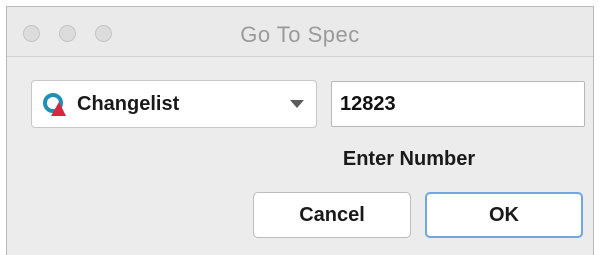 This screenshot has height=255, width=600. What do you see at coordinates (55, 105) in the screenshot?
I see `changelist-icon` at bounding box center [55, 105].